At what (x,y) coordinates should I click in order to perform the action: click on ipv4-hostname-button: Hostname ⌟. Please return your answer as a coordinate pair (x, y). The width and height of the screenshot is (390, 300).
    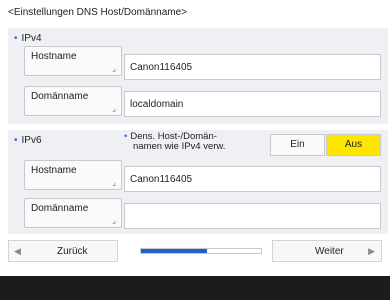
    Looking at the image, I should click on (73, 61).